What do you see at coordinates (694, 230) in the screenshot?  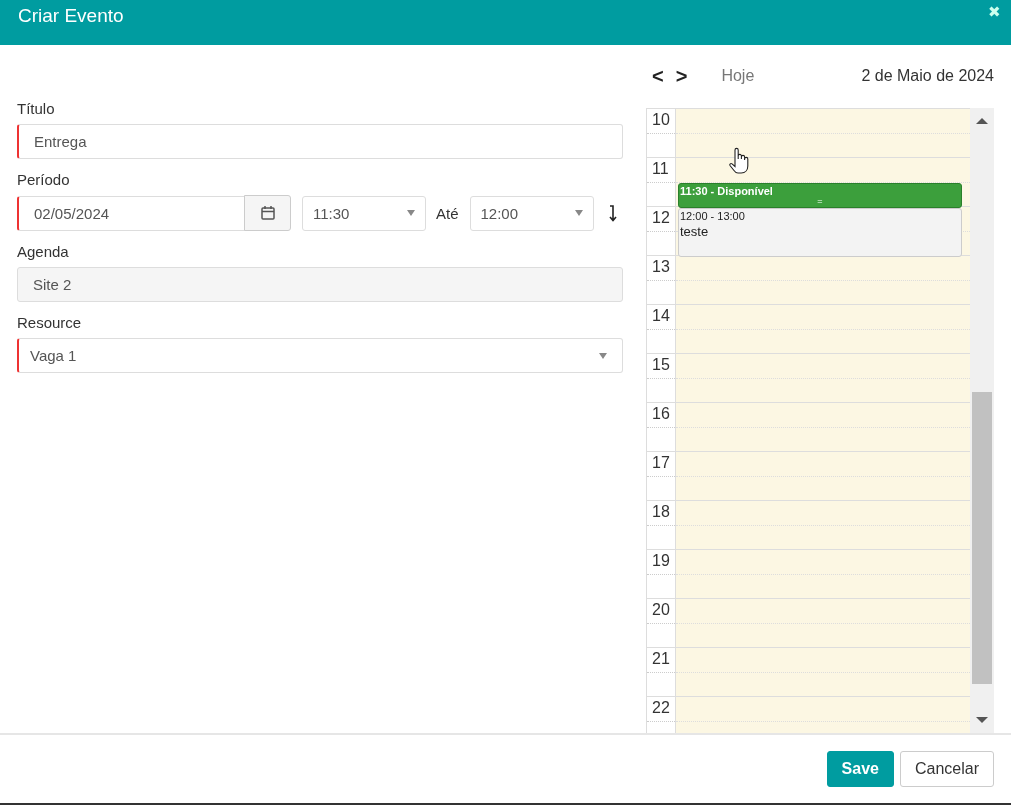 I see `event-title: teste` at bounding box center [694, 230].